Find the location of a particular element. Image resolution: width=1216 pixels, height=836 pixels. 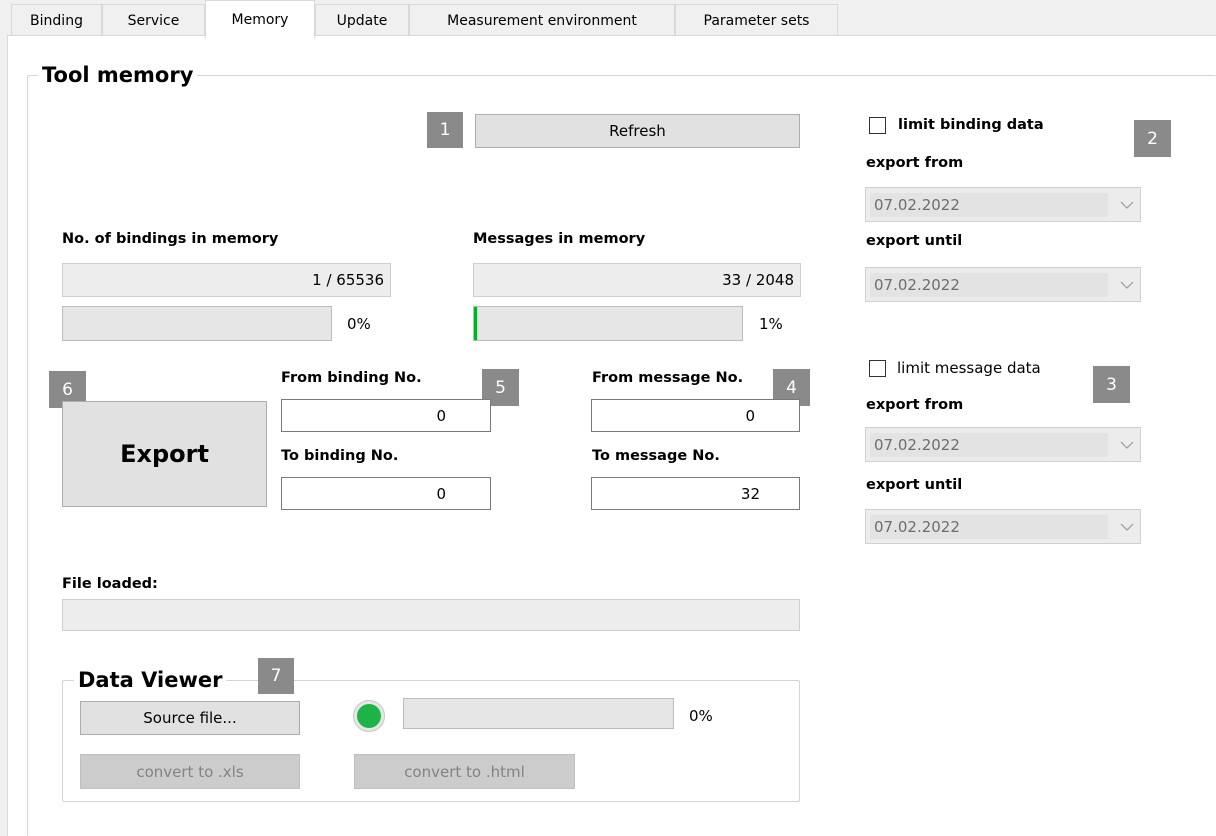

tab-service: Service is located at coordinates (153, 20).